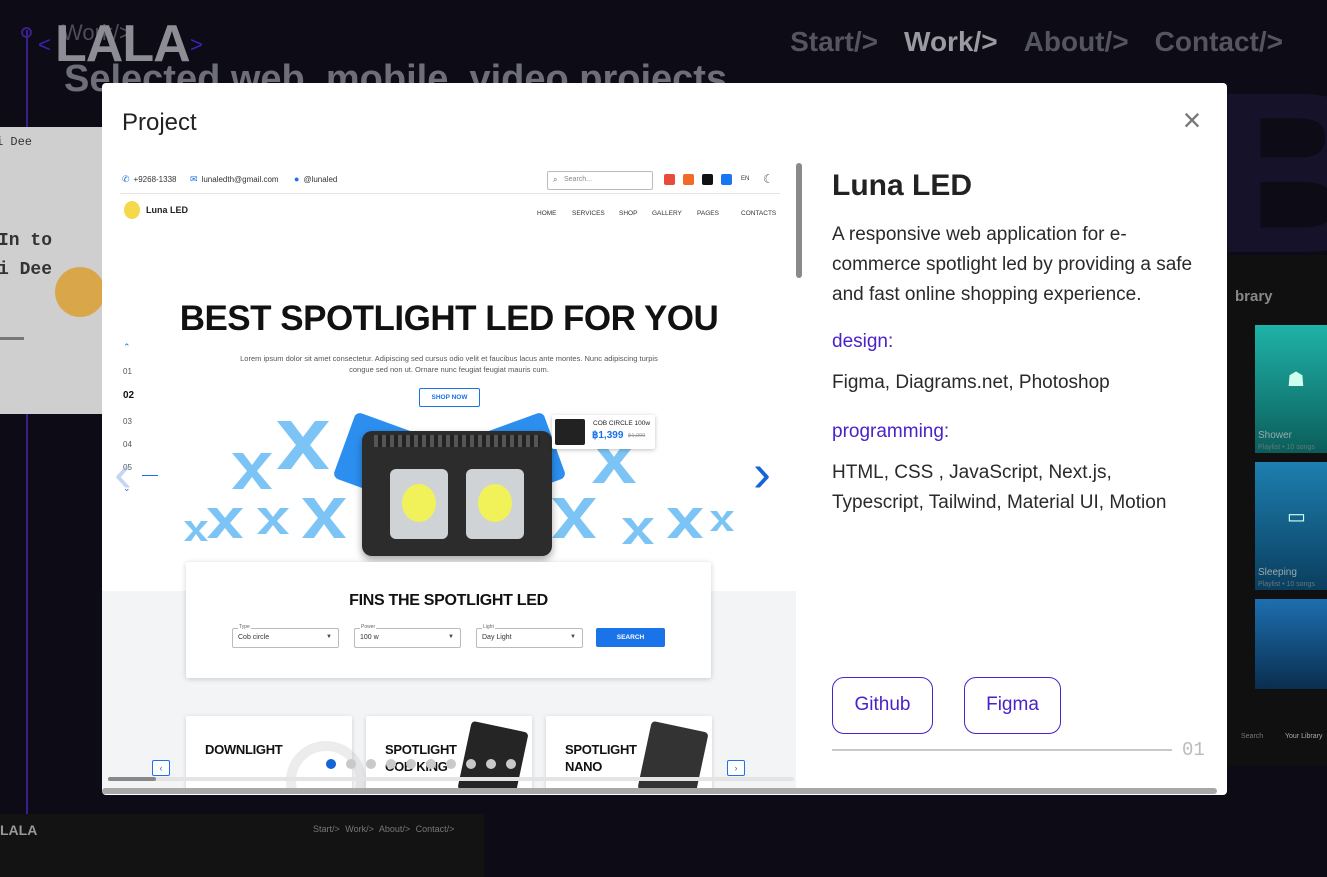 The width and height of the screenshot is (1327, 877). Describe the element at coordinates (450, 193) in the screenshot. I see `site-divider` at that location.